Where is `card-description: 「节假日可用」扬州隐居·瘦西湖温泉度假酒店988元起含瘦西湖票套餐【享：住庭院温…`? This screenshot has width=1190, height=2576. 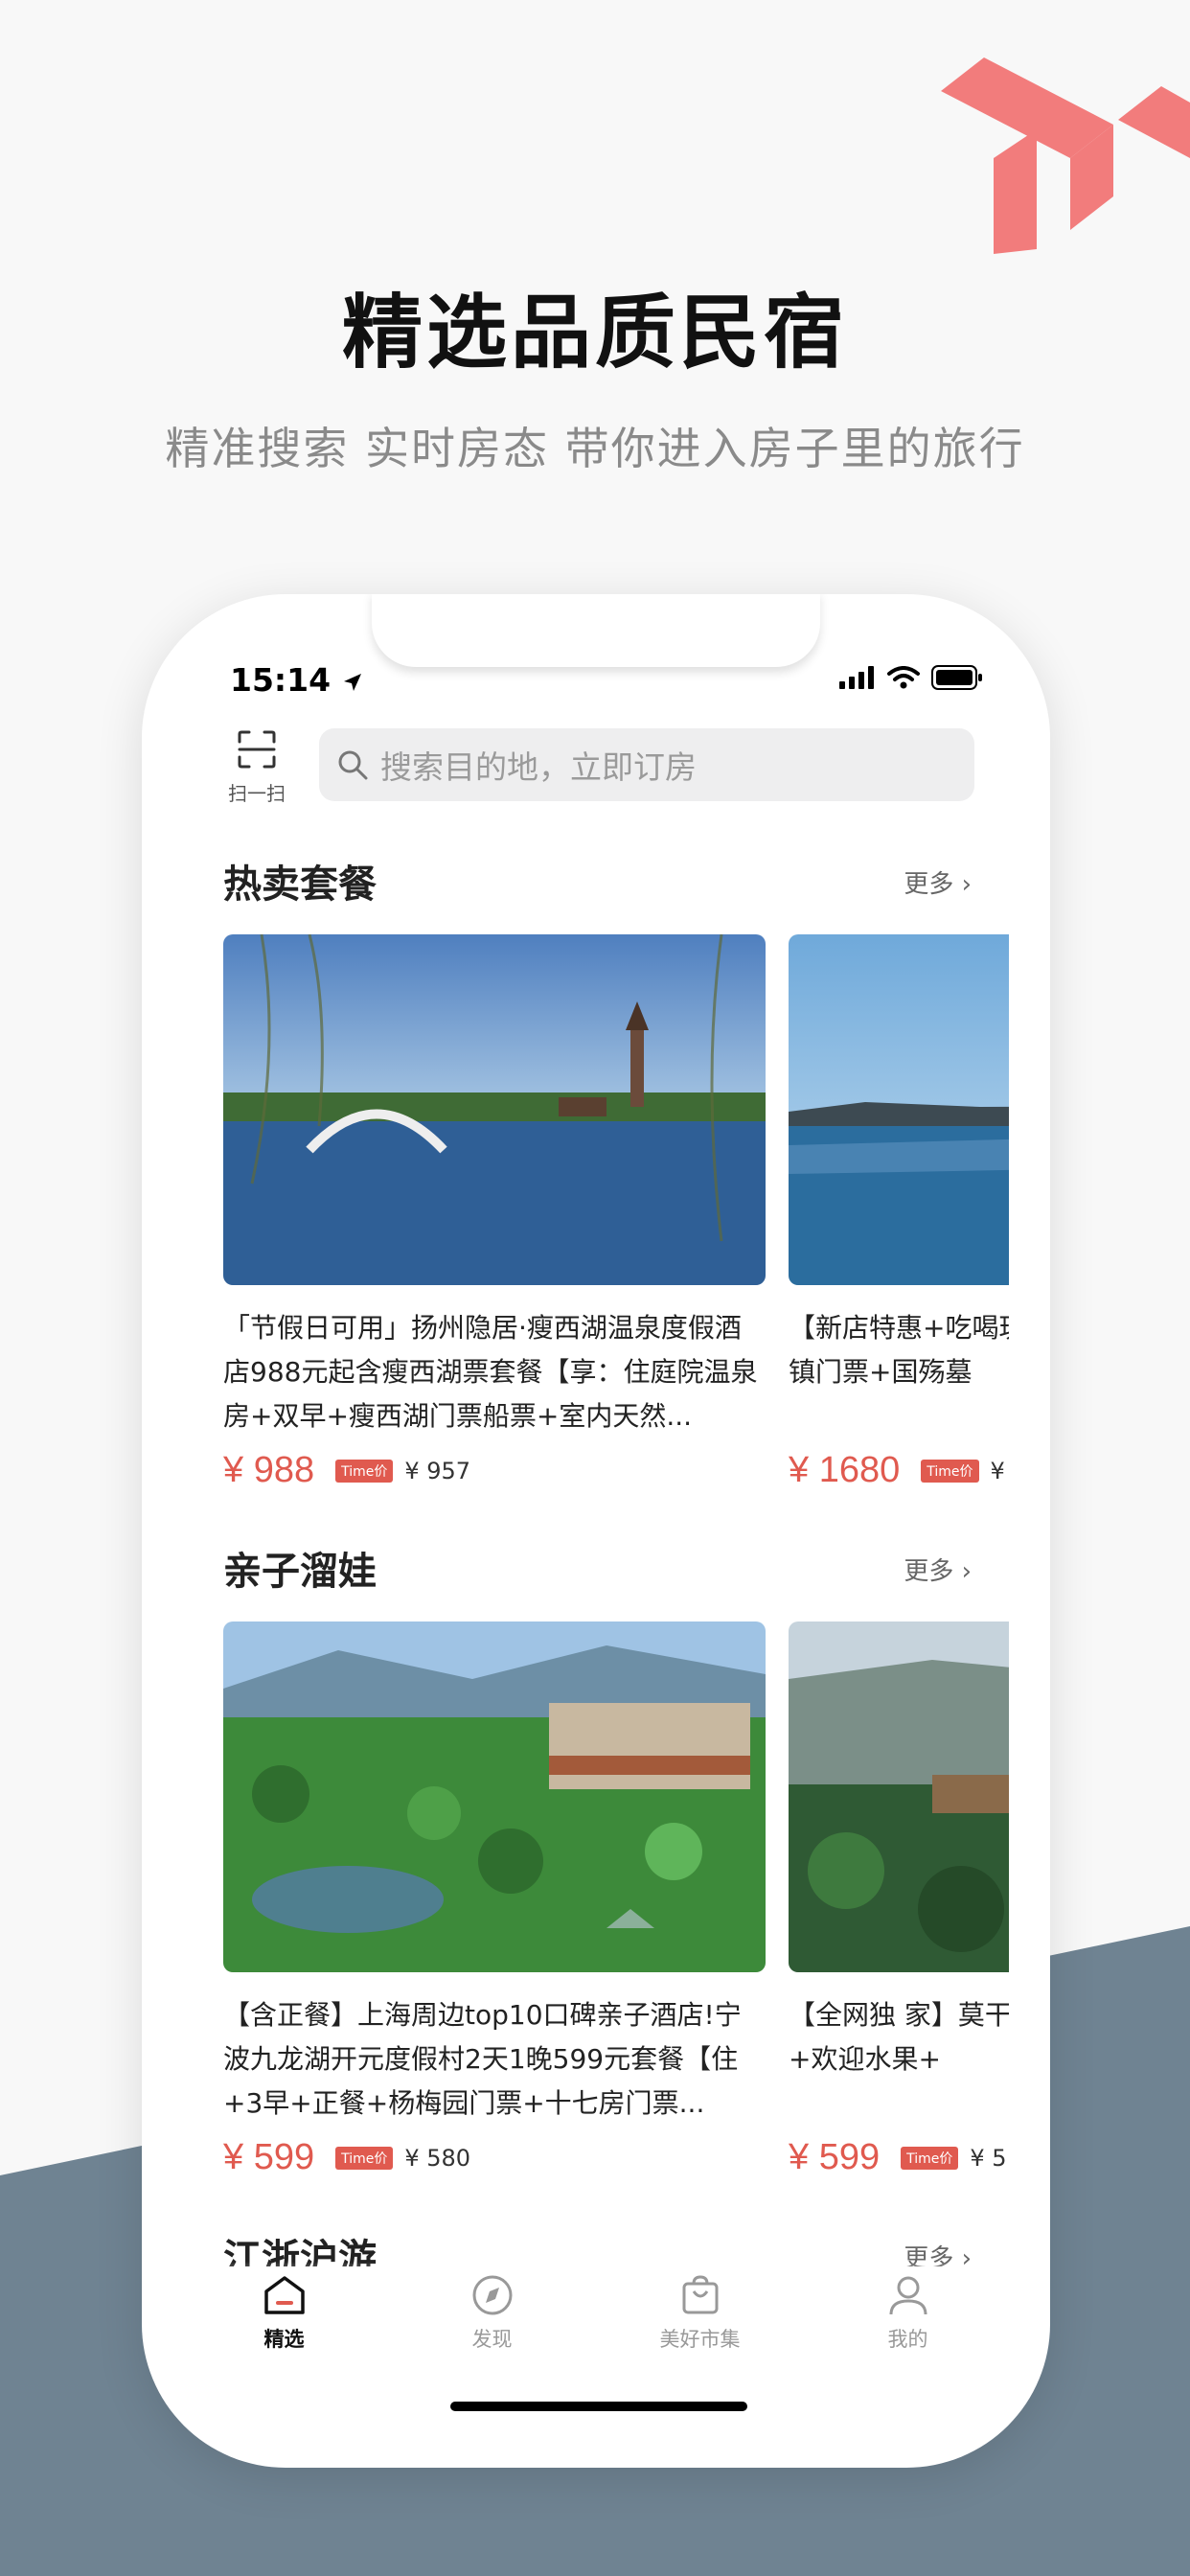
card-description: 「节假日可用」扬州隐居·瘦西湖温泉度假酒店988元起含瘦西湖票套餐【享：住庭院温… is located at coordinates (491, 1372).